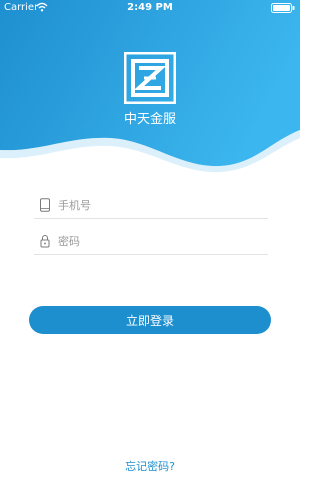 The width and height of the screenshot is (320, 500). I want to click on lock-icon, so click(45, 241).